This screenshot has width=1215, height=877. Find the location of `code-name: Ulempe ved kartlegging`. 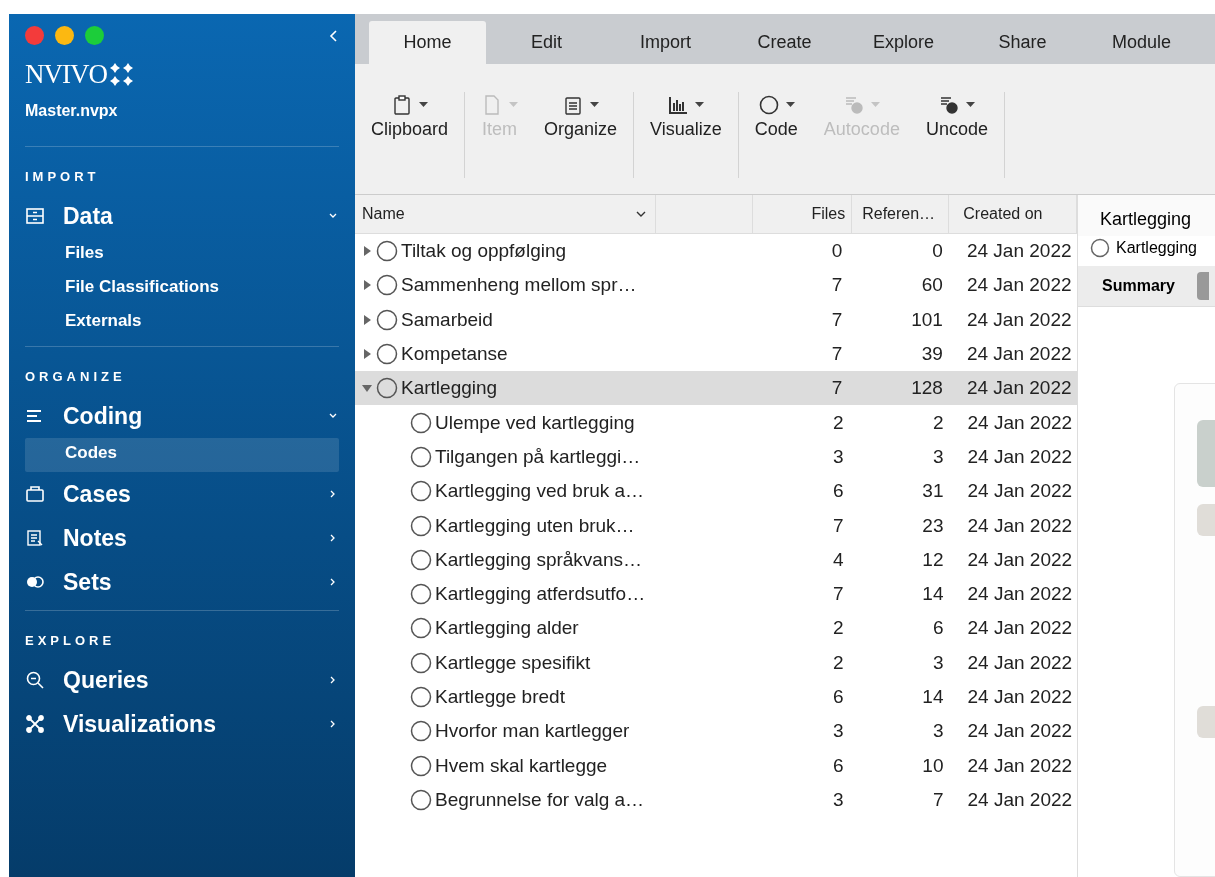

code-name: Ulempe ved kartlegging is located at coordinates (535, 422).